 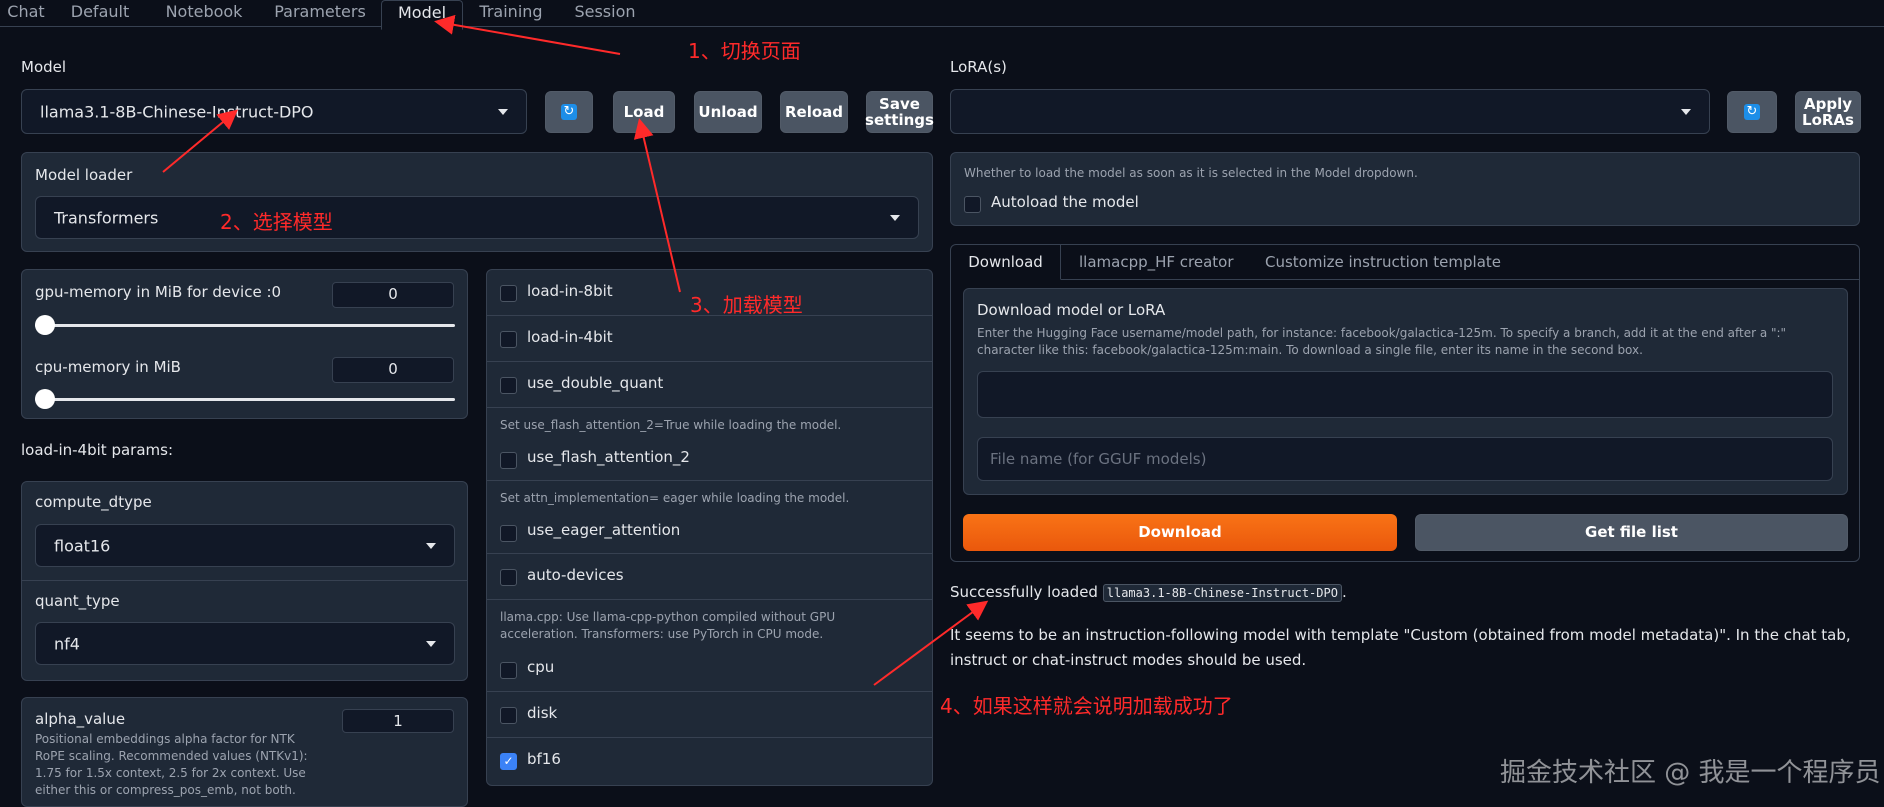 What do you see at coordinates (1690, 773) in the screenshot?
I see `watermark: 掘金技术社区 @ 我是一个程序员` at bounding box center [1690, 773].